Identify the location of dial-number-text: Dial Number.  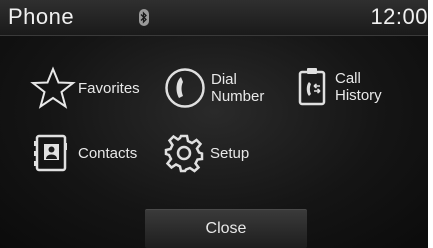
(237, 88).